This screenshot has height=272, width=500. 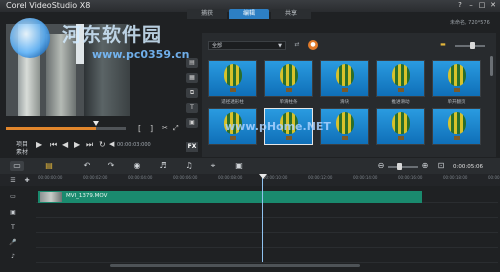 What do you see at coordinates (263, 176) in the screenshot?
I see `playhead-handle` at bounding box center [263, 176].